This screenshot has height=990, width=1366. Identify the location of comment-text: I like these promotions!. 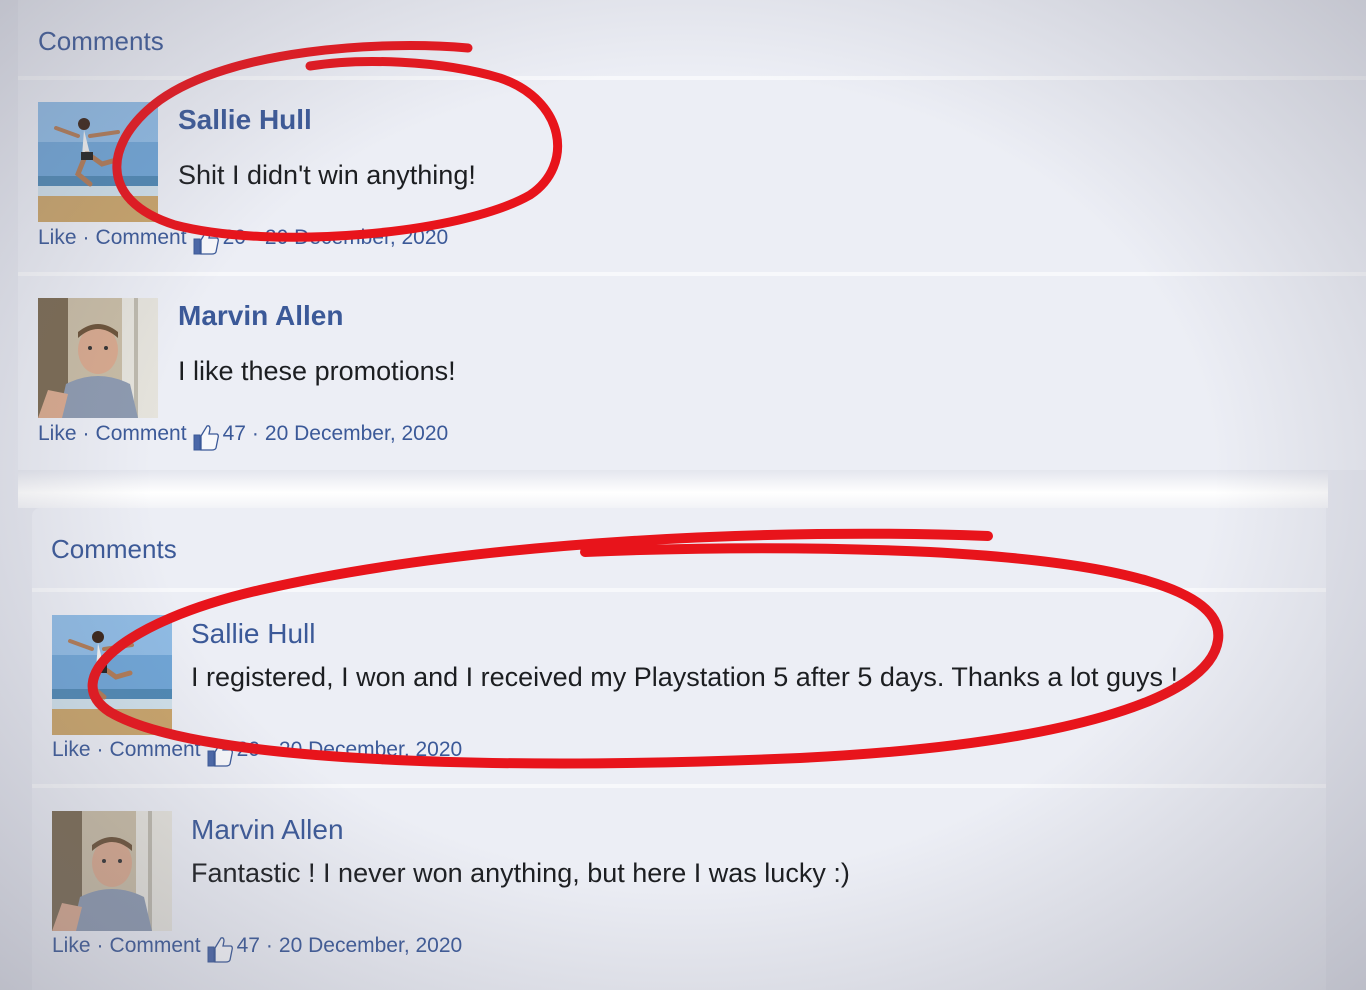
(317, 371).